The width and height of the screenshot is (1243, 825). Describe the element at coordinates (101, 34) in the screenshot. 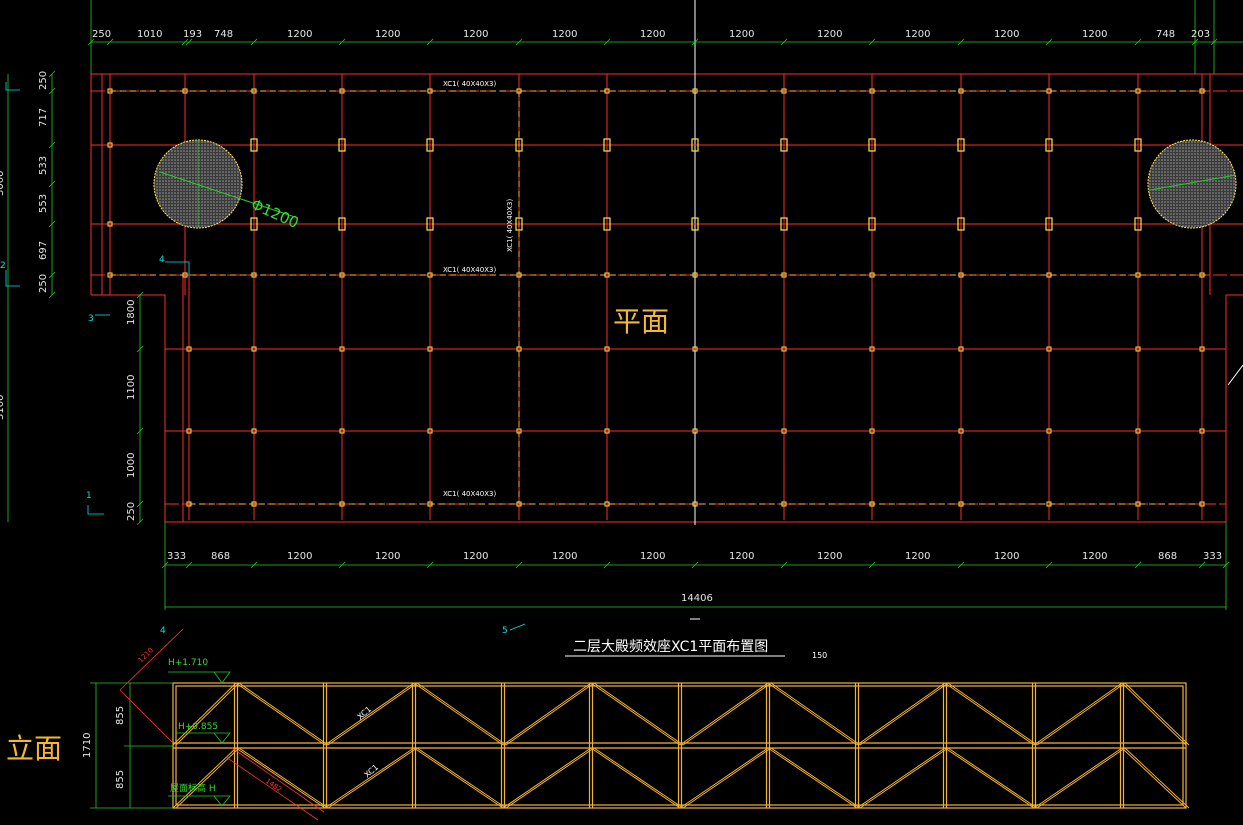

I see `top-dim-0: 250` at that location.